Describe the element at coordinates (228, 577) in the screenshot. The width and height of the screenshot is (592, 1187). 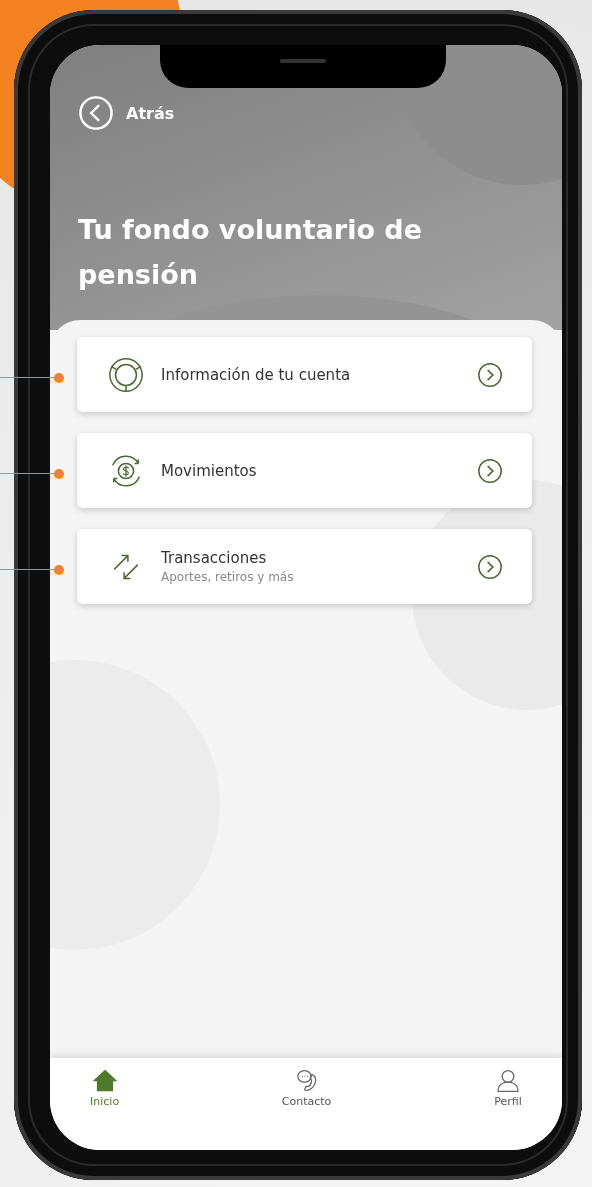
I see `menu-subtitle: Aportes, retiros y más` at that location.